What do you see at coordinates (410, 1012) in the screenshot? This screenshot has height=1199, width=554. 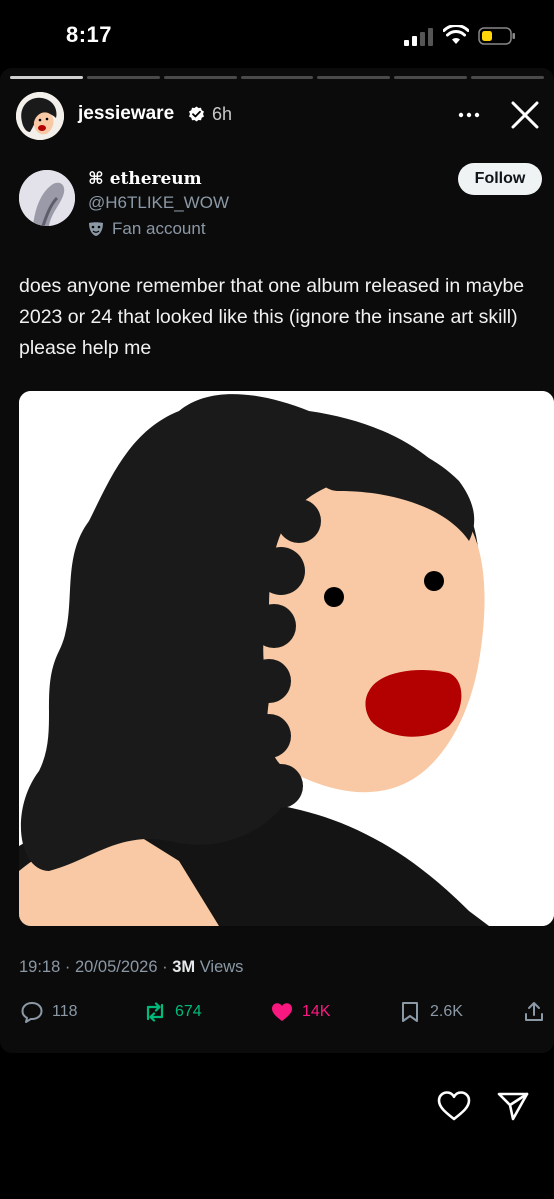 I see `bookmark-icon` at bounding box center [410, 1012].